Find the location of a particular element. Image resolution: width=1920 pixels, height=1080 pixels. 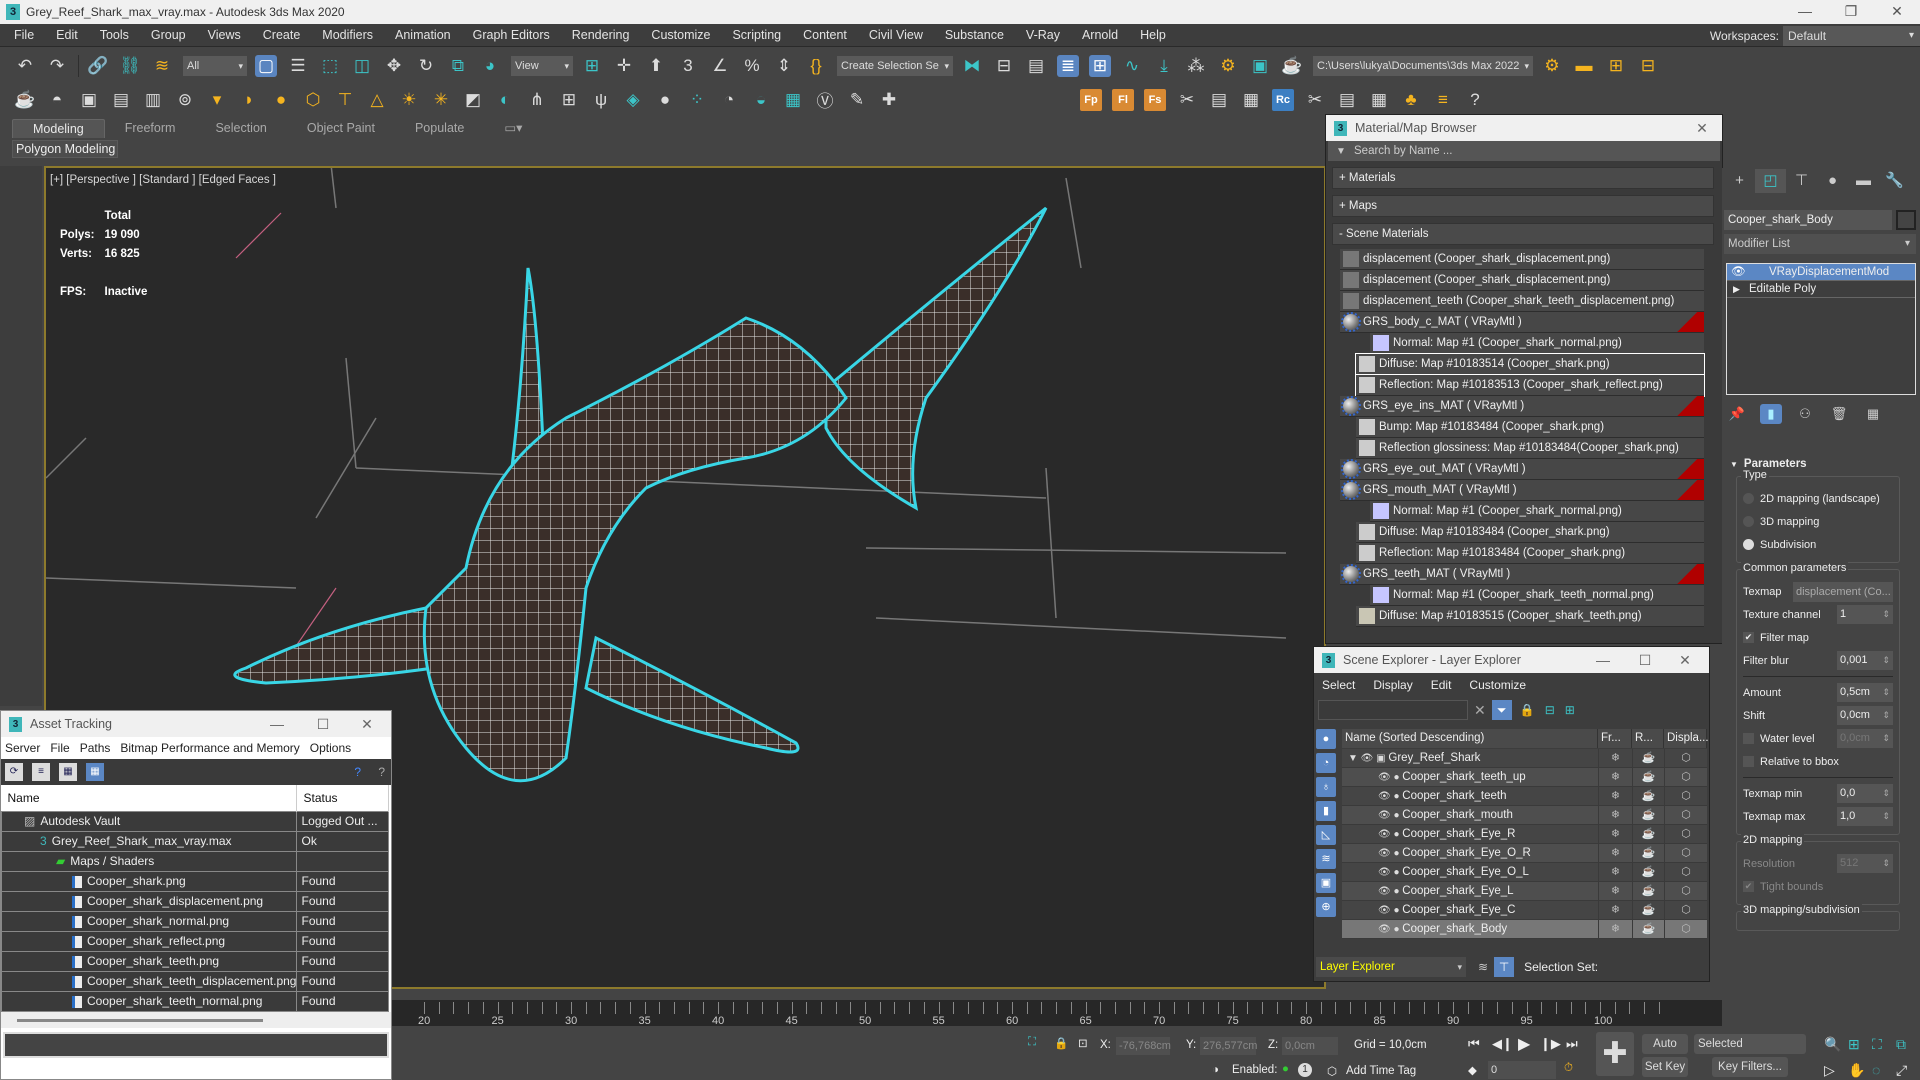

tab-freeform: Freeform is located at coordinates (150, 128).